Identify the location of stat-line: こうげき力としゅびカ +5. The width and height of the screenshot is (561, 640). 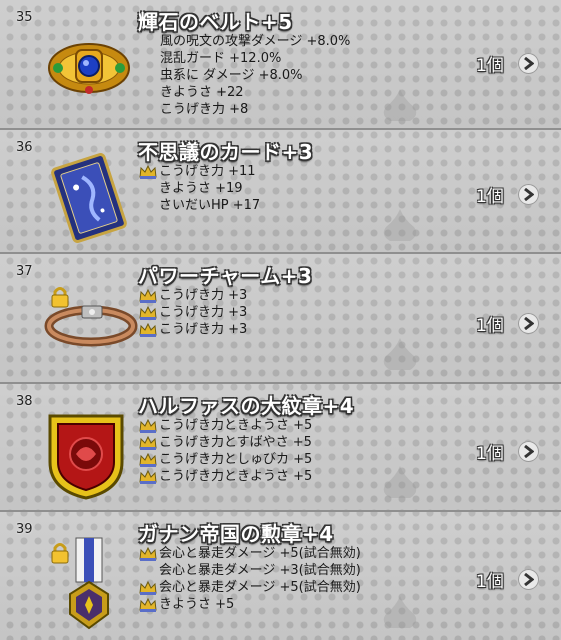
(225, 459).